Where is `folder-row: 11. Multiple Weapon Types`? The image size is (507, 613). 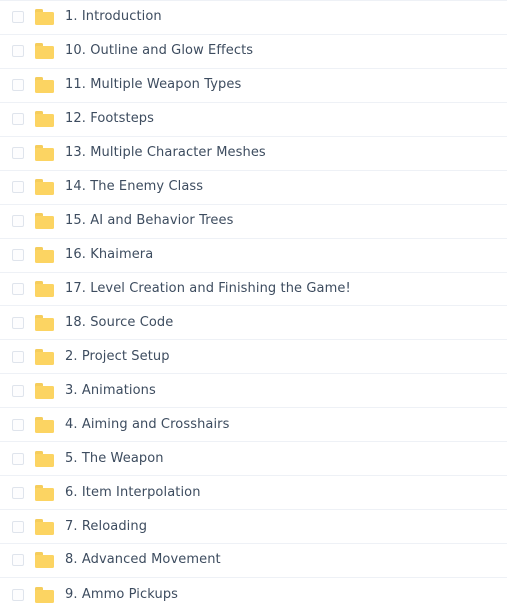 folder-row: 11. Multiple Weapon Types is located at coordinates (253, 85).